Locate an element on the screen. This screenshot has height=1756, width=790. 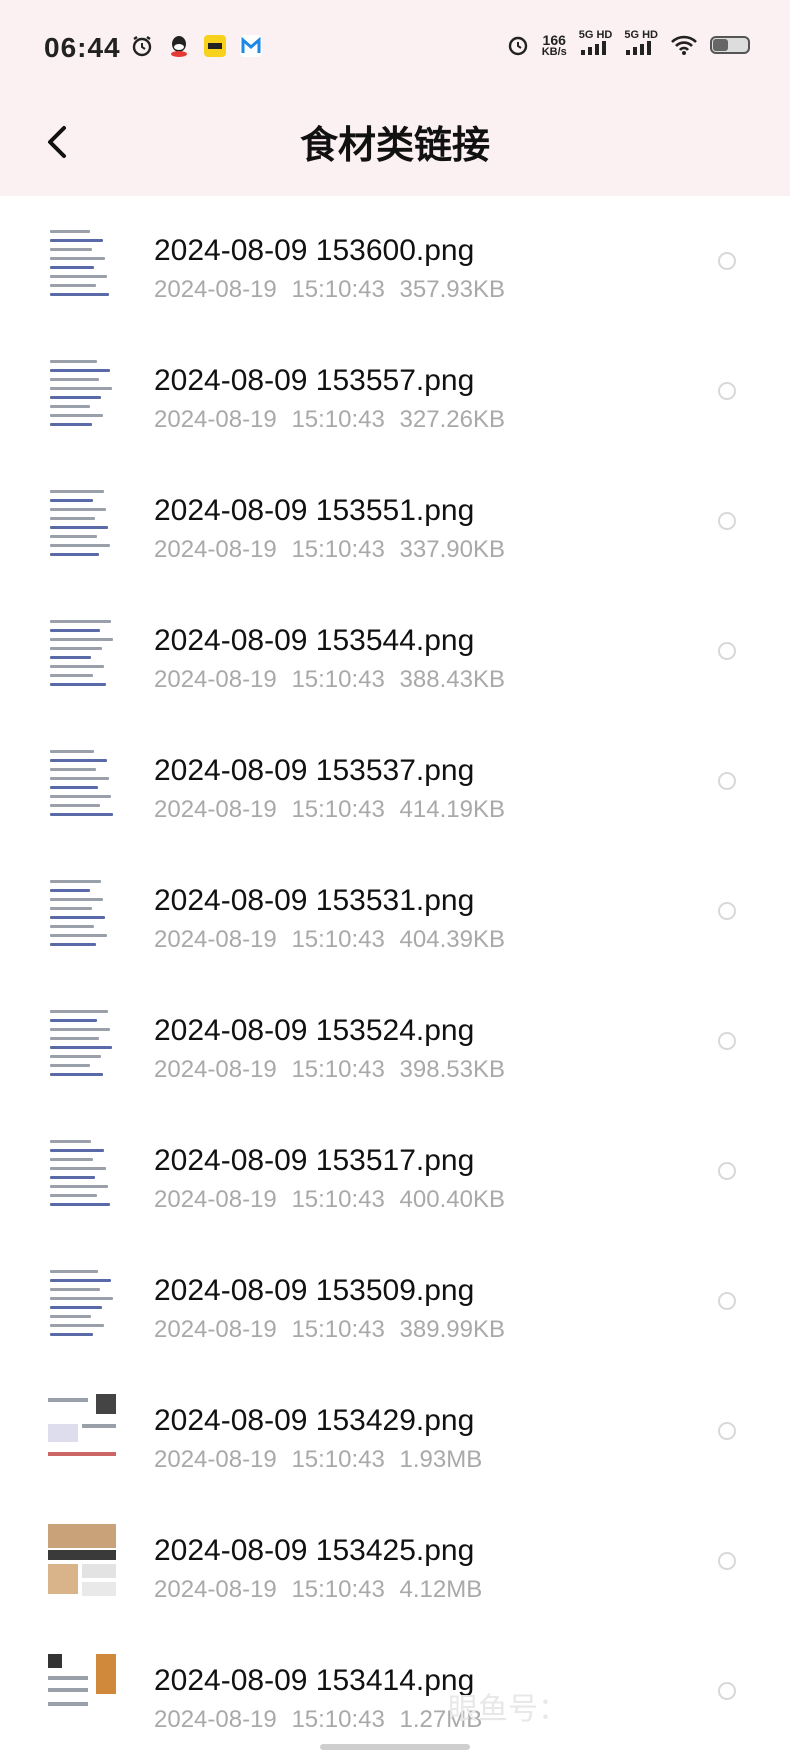
file-meta: 2024-08-19 15:10:43 357.93KB is located at coordinates (329, 290).